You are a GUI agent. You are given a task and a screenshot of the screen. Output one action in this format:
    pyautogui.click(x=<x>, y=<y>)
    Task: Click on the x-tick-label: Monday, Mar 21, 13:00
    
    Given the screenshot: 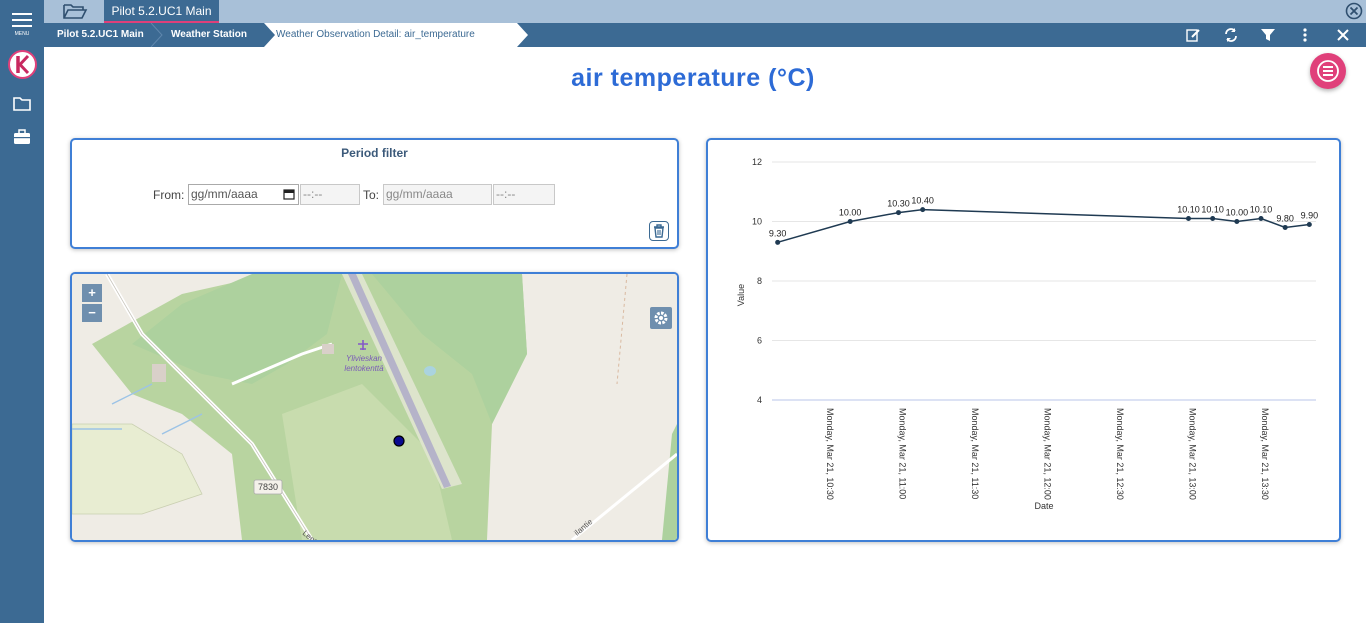 What is the action you would take?
    pyautogui.click(x=1193, y=454)
    